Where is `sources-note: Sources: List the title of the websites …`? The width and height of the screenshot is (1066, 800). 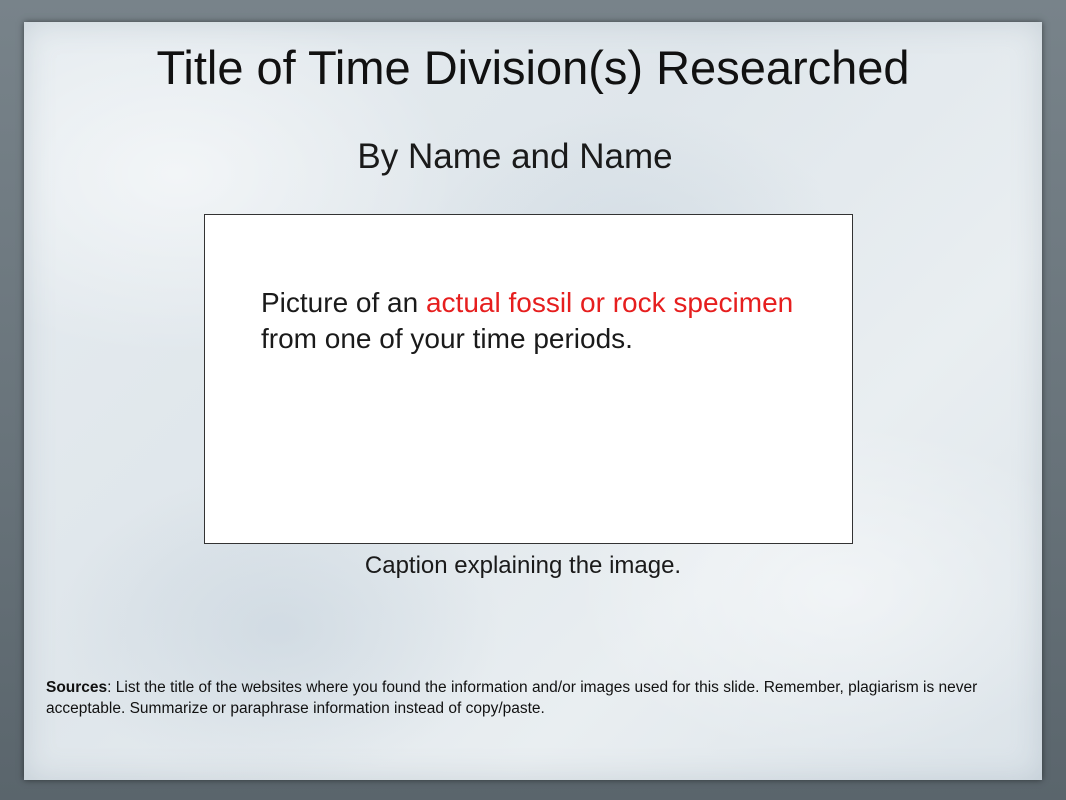 sources-note: Sources: List the title of the websites … is located at coordinates (526, 699).